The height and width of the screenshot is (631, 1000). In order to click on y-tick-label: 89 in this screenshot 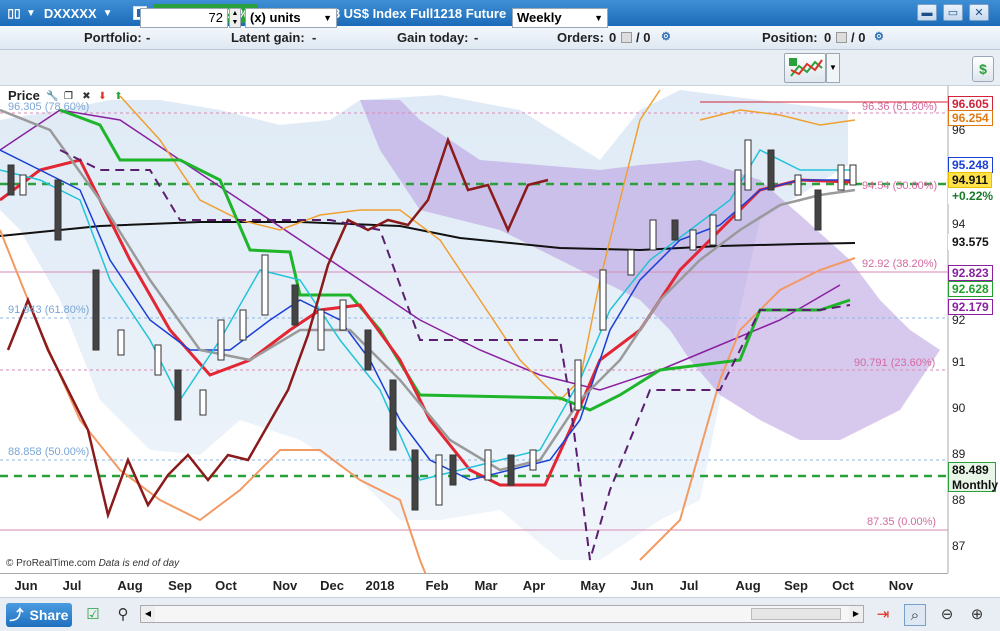, I will do `click(959, 454)`.